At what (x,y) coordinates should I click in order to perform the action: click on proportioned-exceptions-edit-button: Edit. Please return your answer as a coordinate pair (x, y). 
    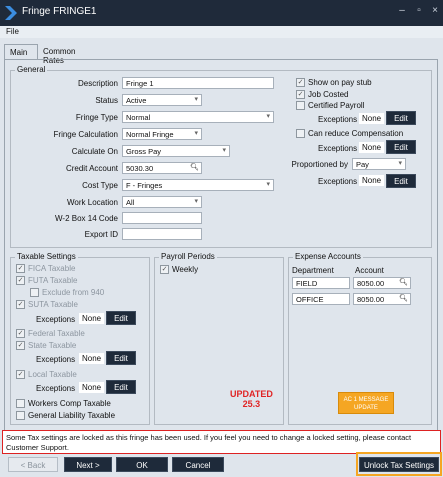
    Looking at the image, I should click on (401, 181).